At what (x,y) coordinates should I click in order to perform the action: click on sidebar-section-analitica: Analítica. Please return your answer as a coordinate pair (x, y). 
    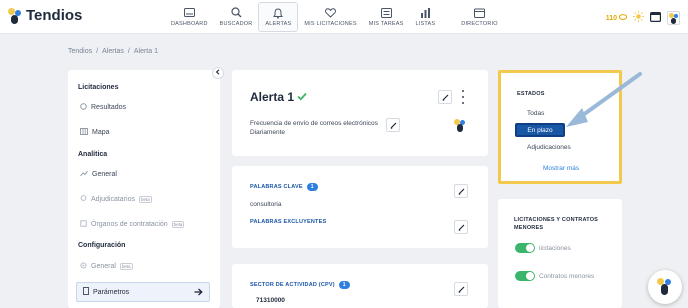
    Looking at the image, I should click on (93, 154).